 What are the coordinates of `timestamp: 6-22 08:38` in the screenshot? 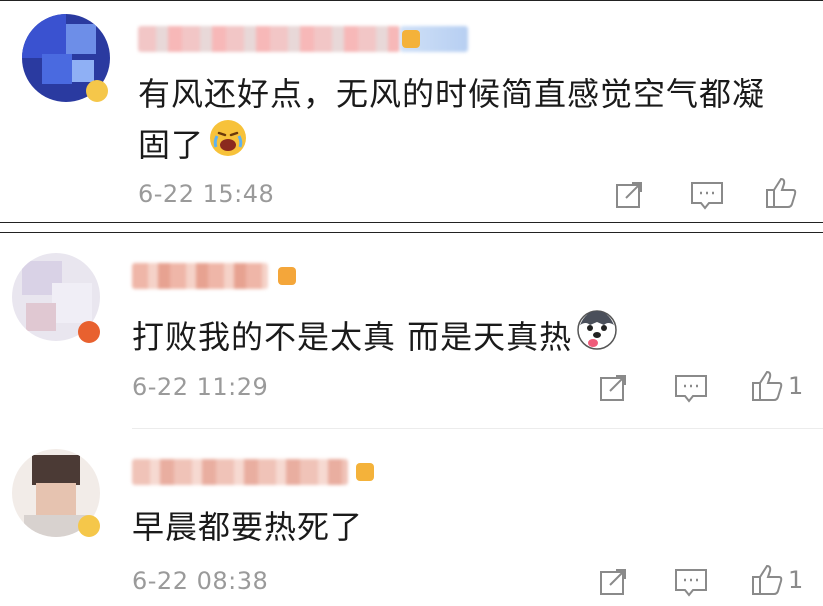 It's located at (200, 581).